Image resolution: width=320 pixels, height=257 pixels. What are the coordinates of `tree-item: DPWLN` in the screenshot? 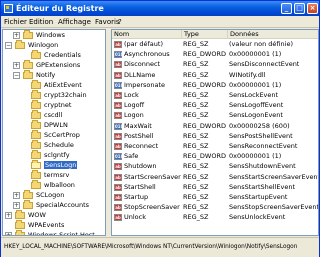 It's located at (54, 125).